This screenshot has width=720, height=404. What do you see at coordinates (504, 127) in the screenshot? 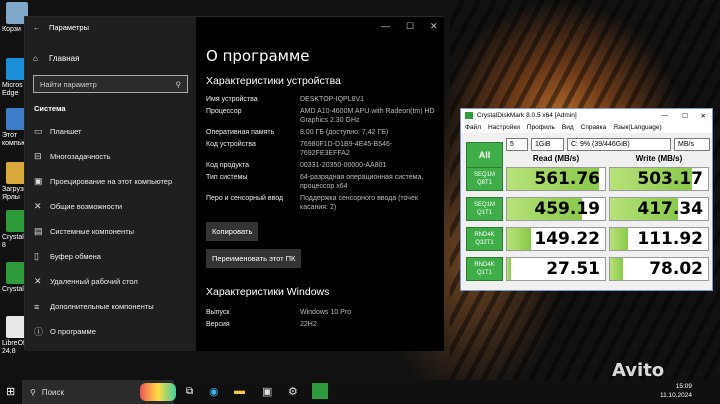
I see `cdm-menu-item: Настройки` at bounding box center [504, 127].